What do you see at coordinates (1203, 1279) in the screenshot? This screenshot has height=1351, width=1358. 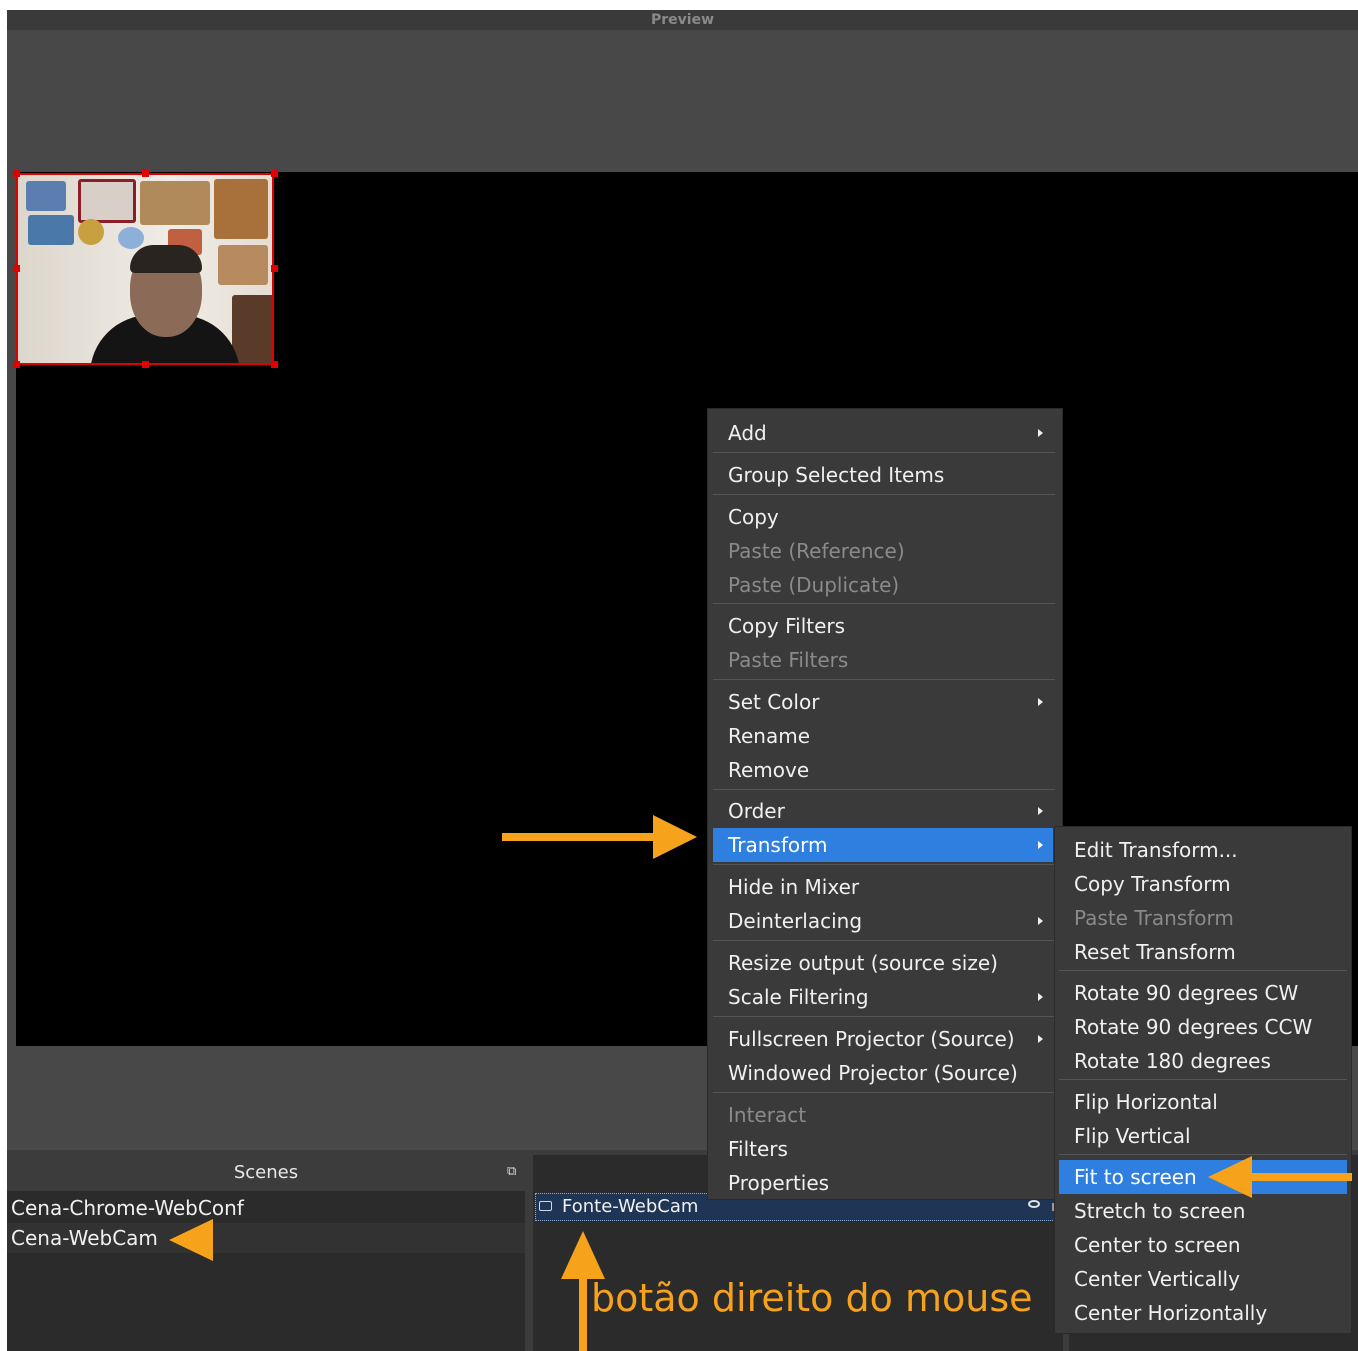 I see `menu-item-center-vertically: Center Vertically` at bounding box center [1203, 1279].